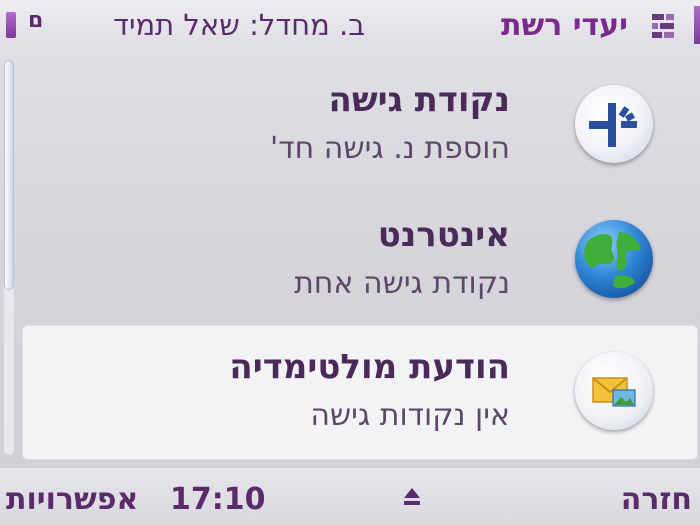 This screenshot has width=700, height=525. Describe the element at coordinates (402, 283) in the screenshot. I see `list-item-subtitle: נקודת גישה אחת` at that location.